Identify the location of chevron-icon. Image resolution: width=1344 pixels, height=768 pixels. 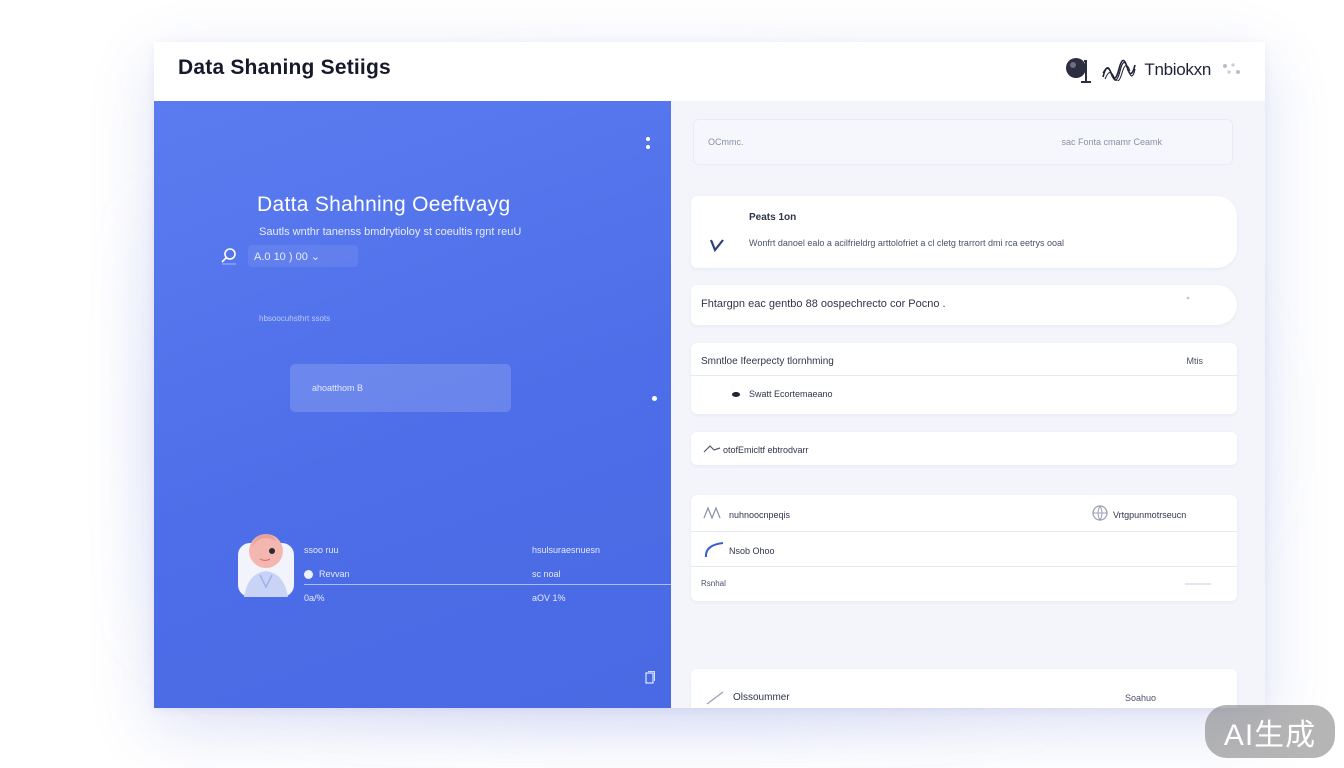
(1188, 298).